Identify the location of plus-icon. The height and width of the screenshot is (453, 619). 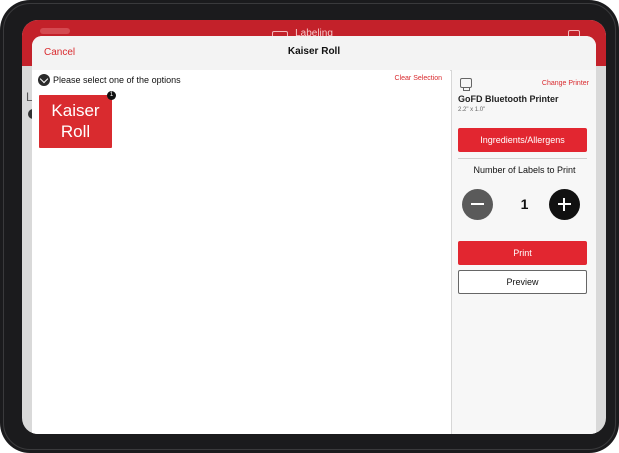
(564, 204).